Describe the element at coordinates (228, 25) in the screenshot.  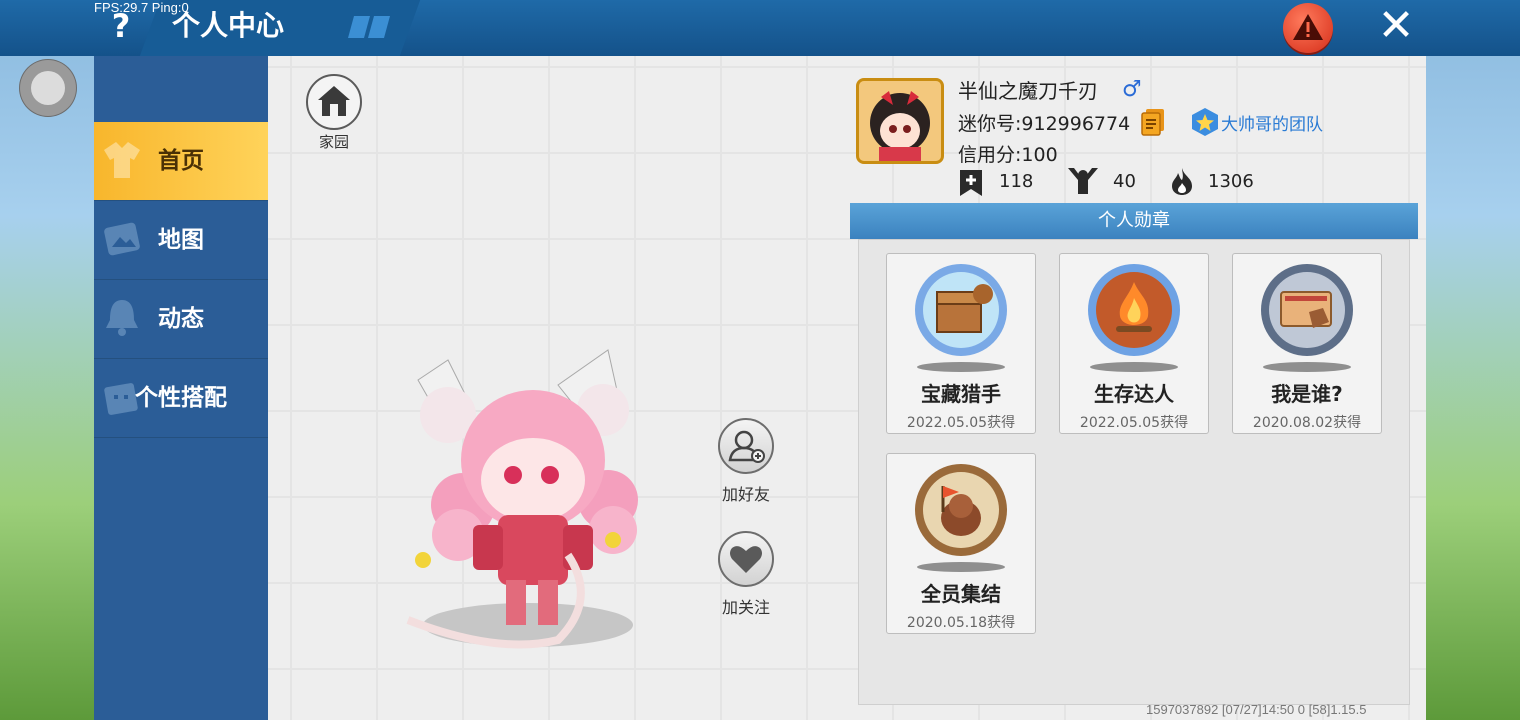
I see `page-title: 个人中心` at that location.